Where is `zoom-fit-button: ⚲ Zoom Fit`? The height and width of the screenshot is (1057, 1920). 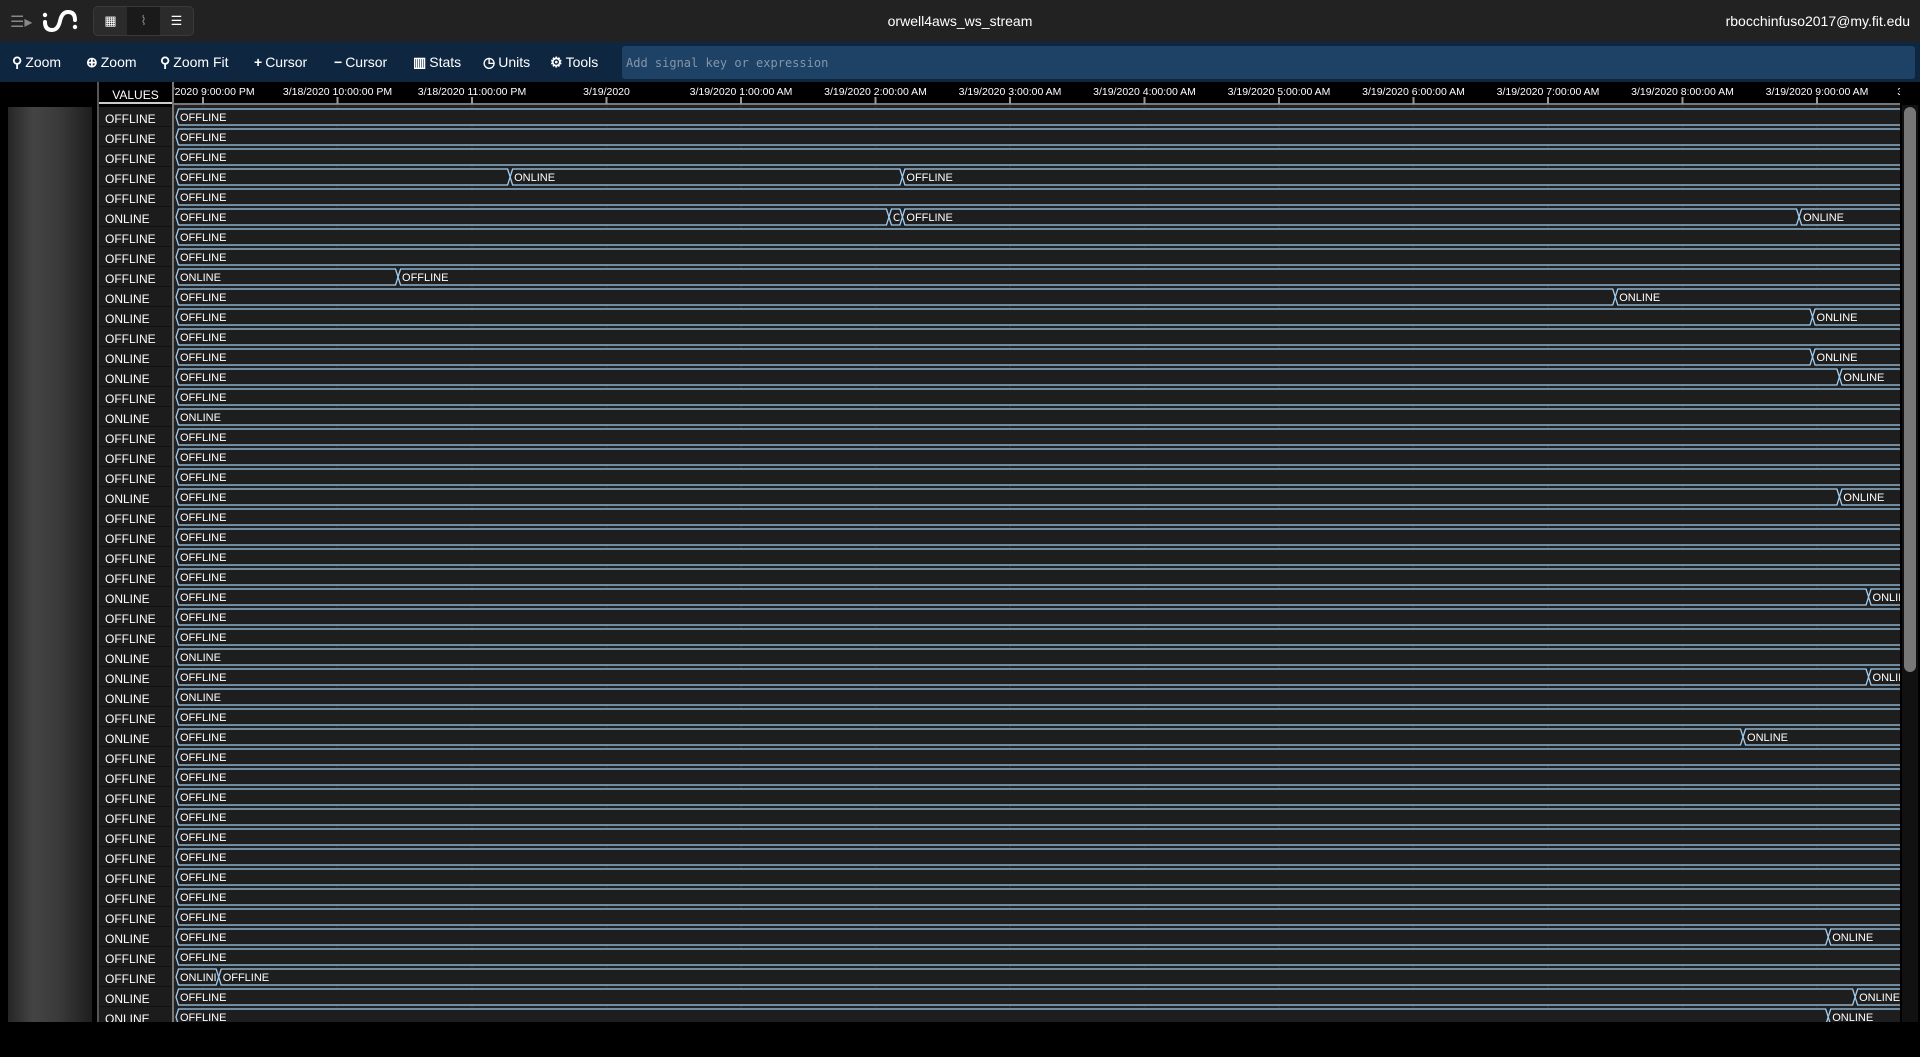
zoom-fit-button: ⚲ Zoom Fit is located at coordinates (194, 62).